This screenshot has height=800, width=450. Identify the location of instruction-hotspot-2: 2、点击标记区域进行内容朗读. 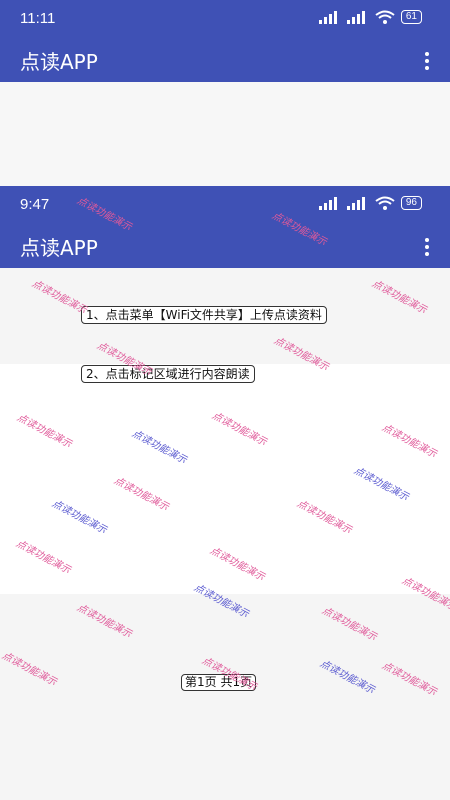
(168, 374).